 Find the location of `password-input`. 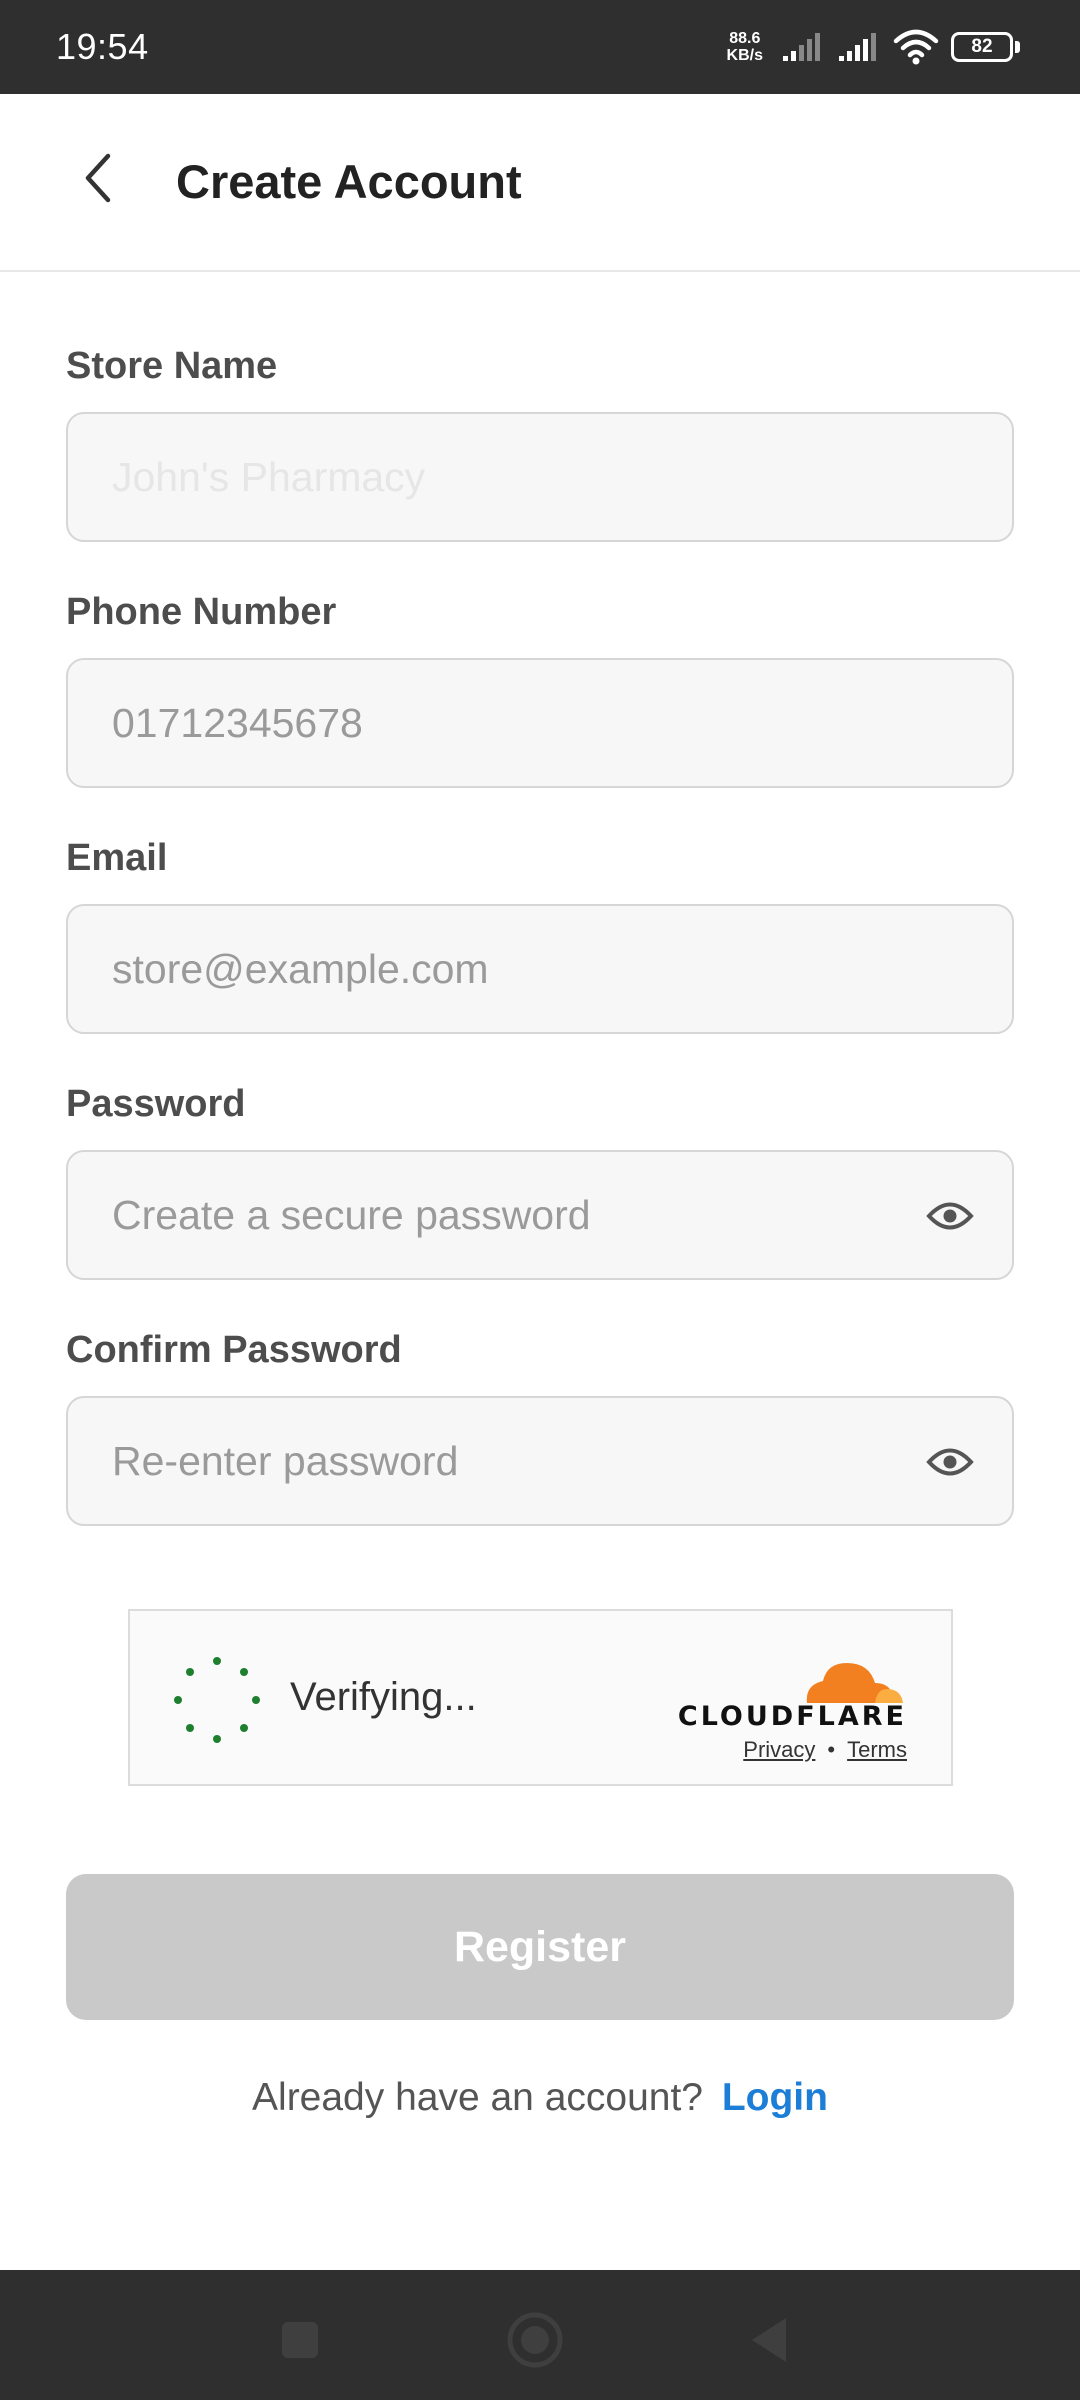

password-input is located at coordinates (540, 1215).